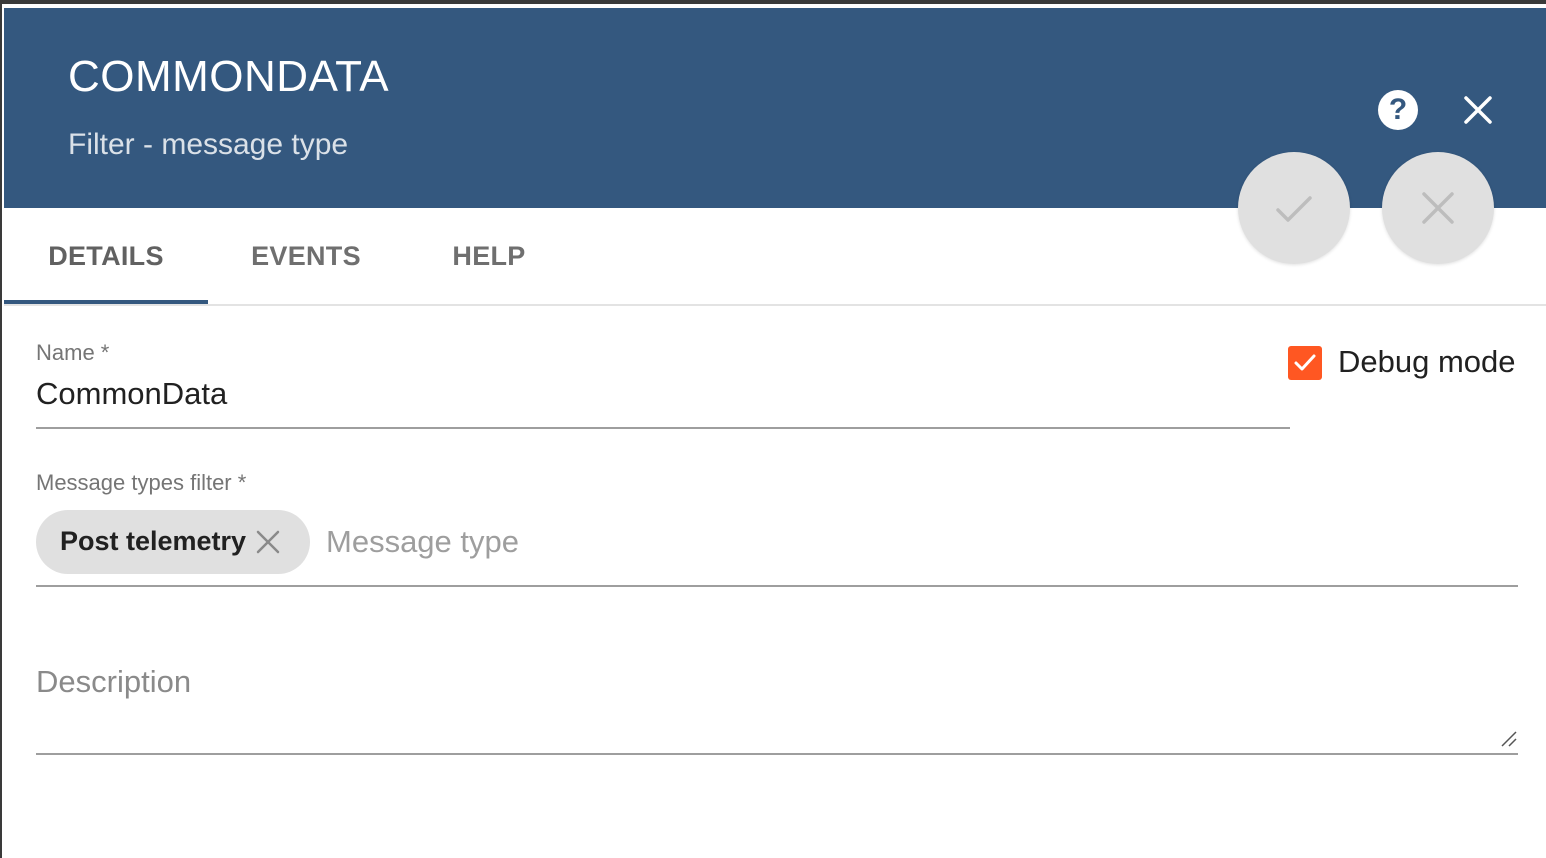 This screenshot has height=858, width=1546. I want to click on chip-remove-button, so click(268, 542).